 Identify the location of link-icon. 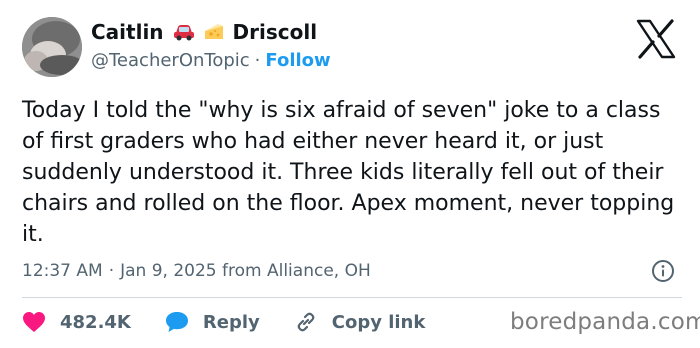
(306, 322).